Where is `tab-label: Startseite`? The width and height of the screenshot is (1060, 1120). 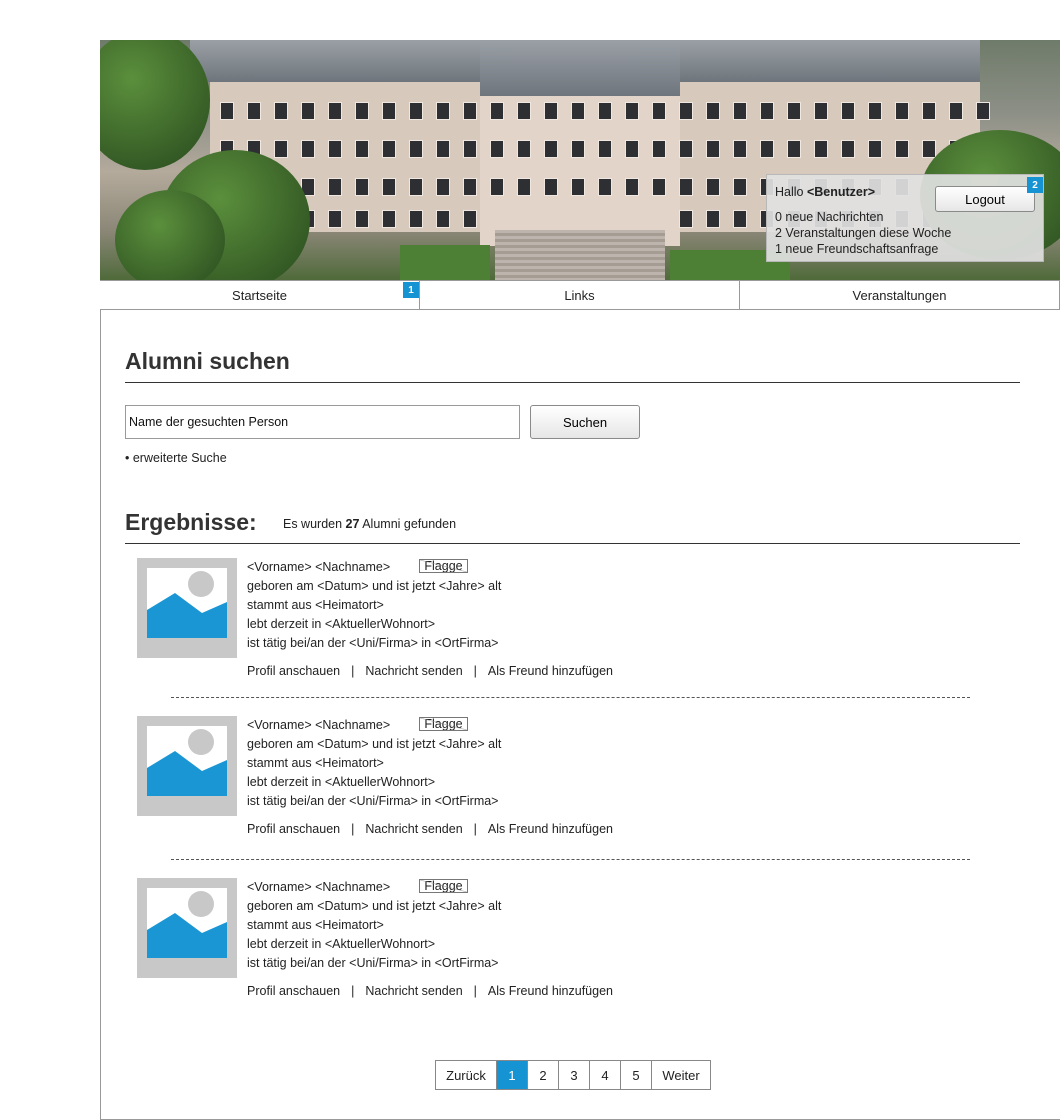 tab-label: Startseite is located at coordinates (259, 295).